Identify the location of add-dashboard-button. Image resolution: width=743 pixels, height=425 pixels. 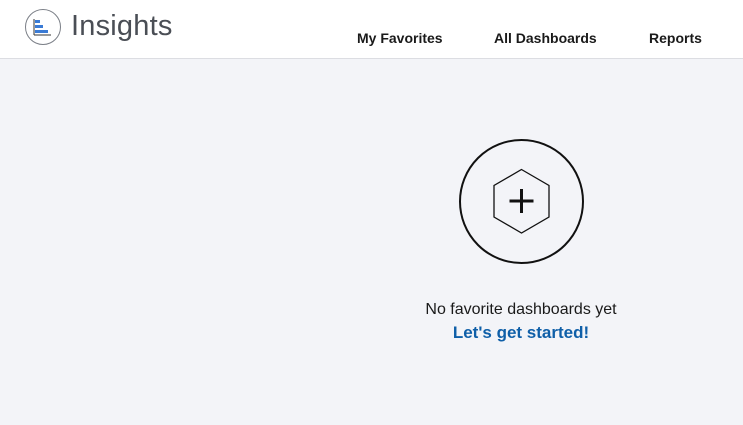
(521, 201).